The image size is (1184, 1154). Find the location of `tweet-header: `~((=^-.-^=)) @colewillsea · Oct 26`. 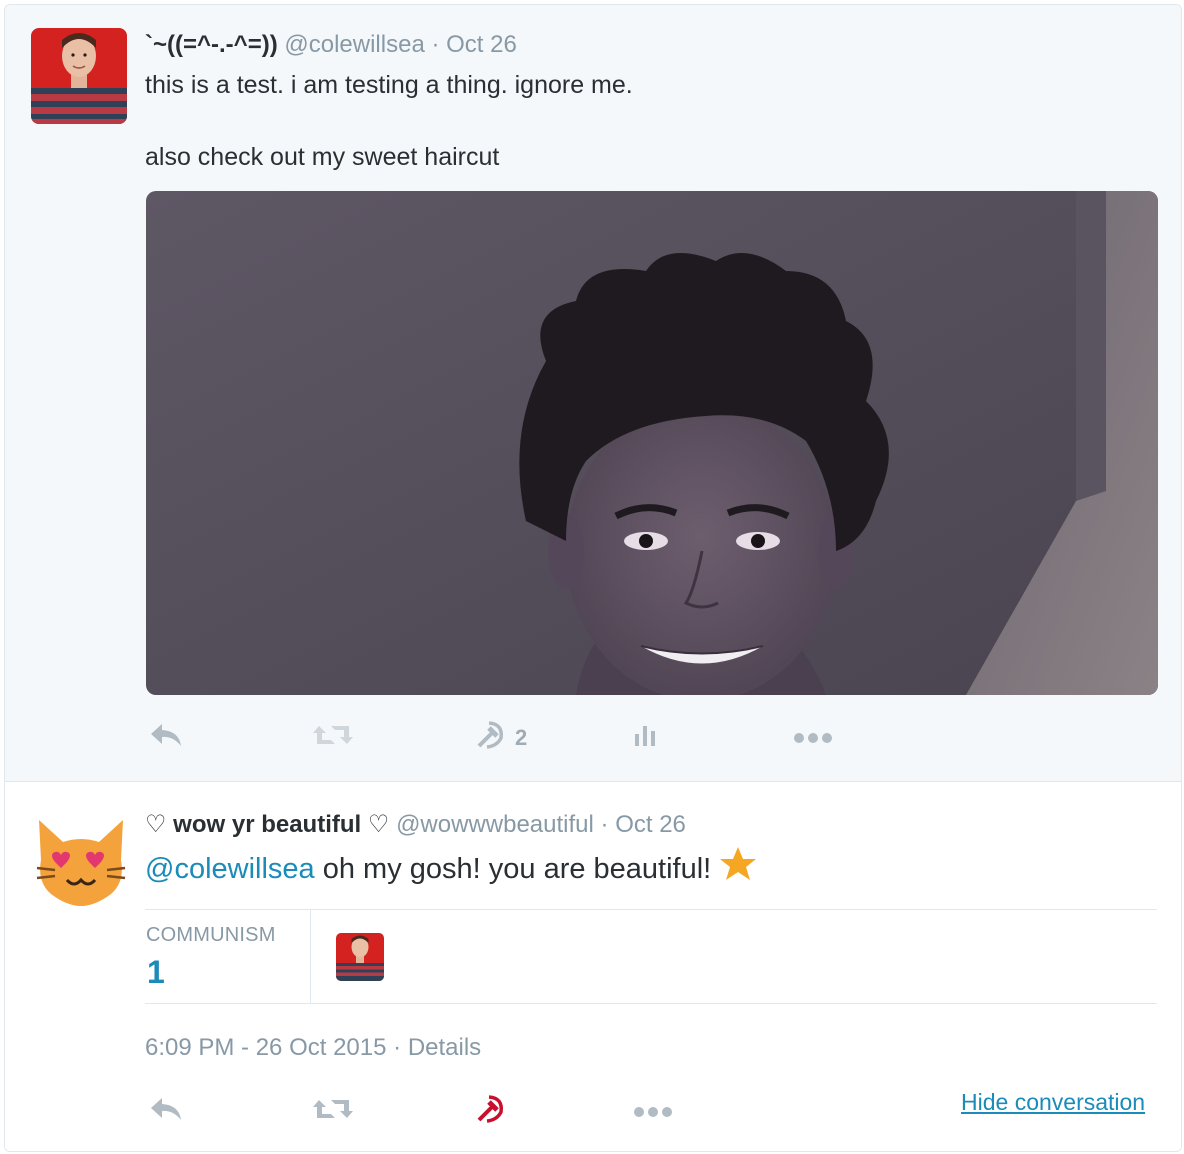

tweet-header: `~((=^-.-^=)) @colewillsea · Oct 26 is located at coordinates (331, 45).